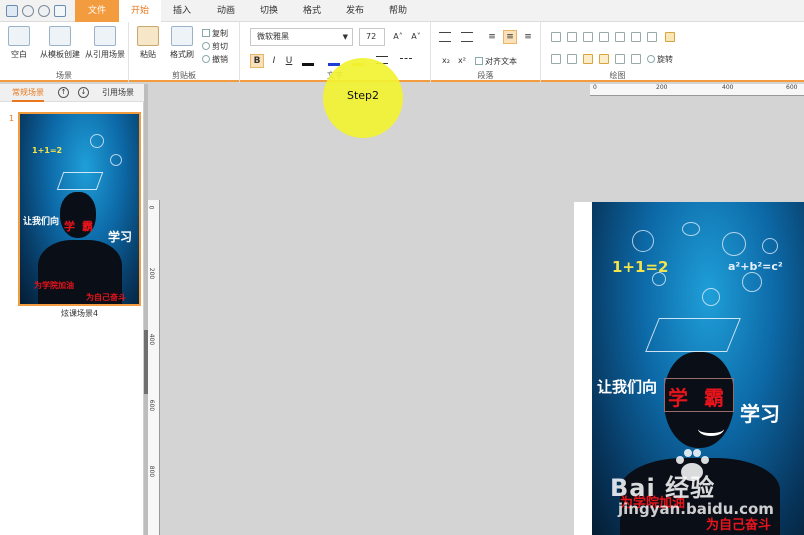  What do you see at coordinates (308, 60) in the screenshot?
I see `fill-color-icon` at bounding box center [308, 60].